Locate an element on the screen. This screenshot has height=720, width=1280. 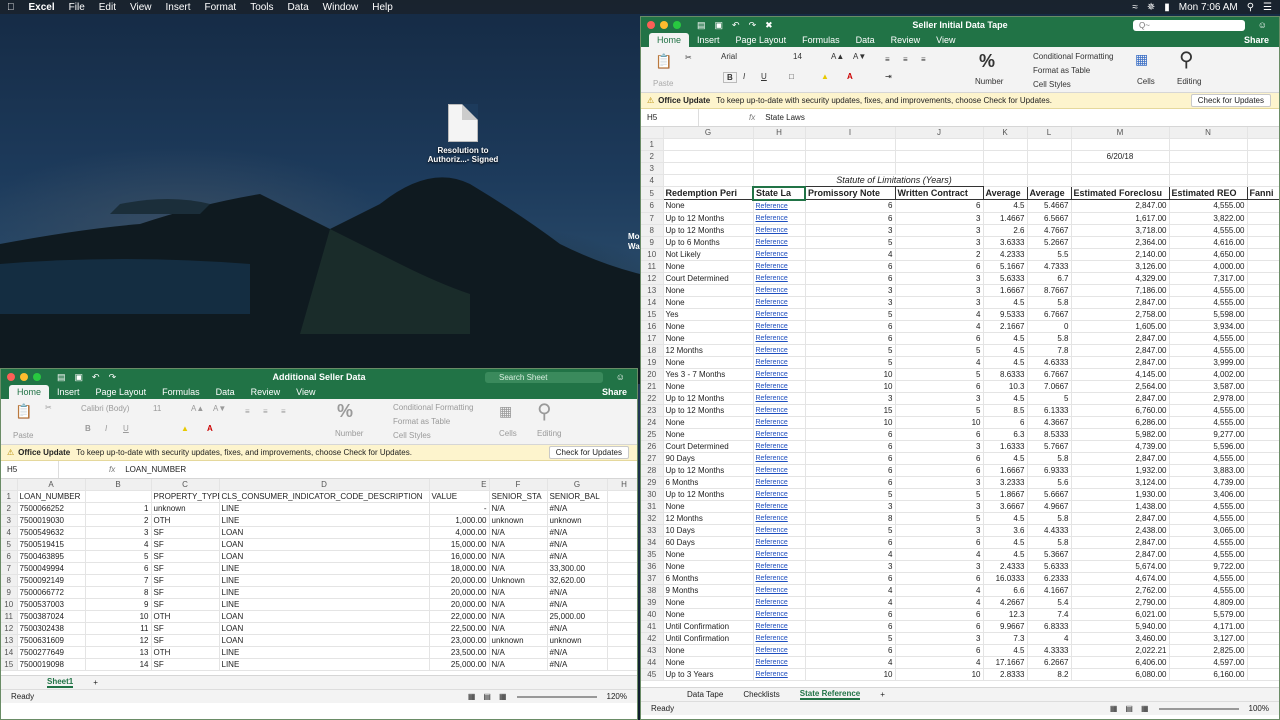
redemption-period-cell: 6 Months is located at coordinates (708, 482).